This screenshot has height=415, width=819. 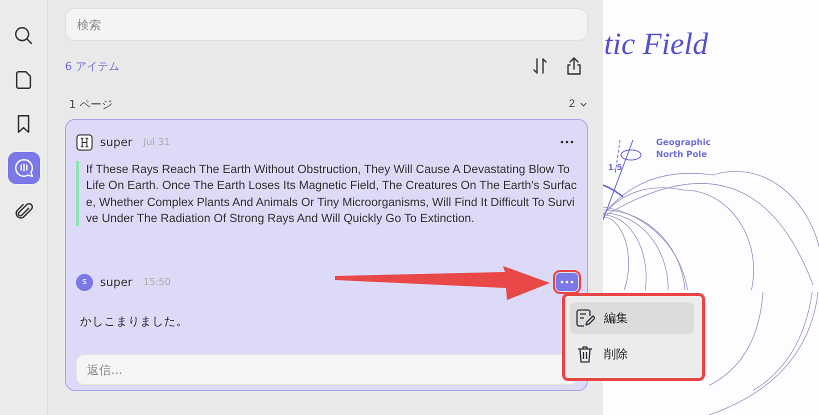 I want to click on comment-icon, so click(x=24, y=168).